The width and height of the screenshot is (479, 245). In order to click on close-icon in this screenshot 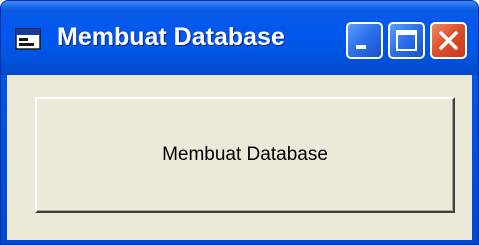, I will do `click(448, 40)`.